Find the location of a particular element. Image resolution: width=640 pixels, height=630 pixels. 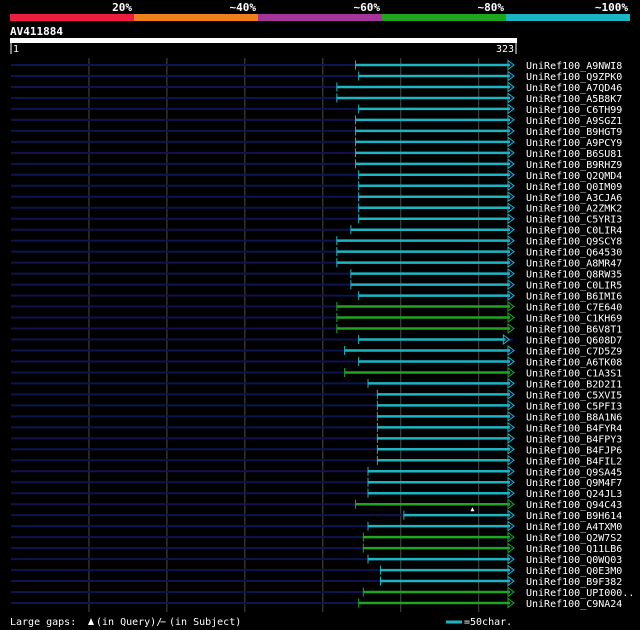

hit-label: UniRef100_Q0WQ03 is located at coordinates (574, 560).